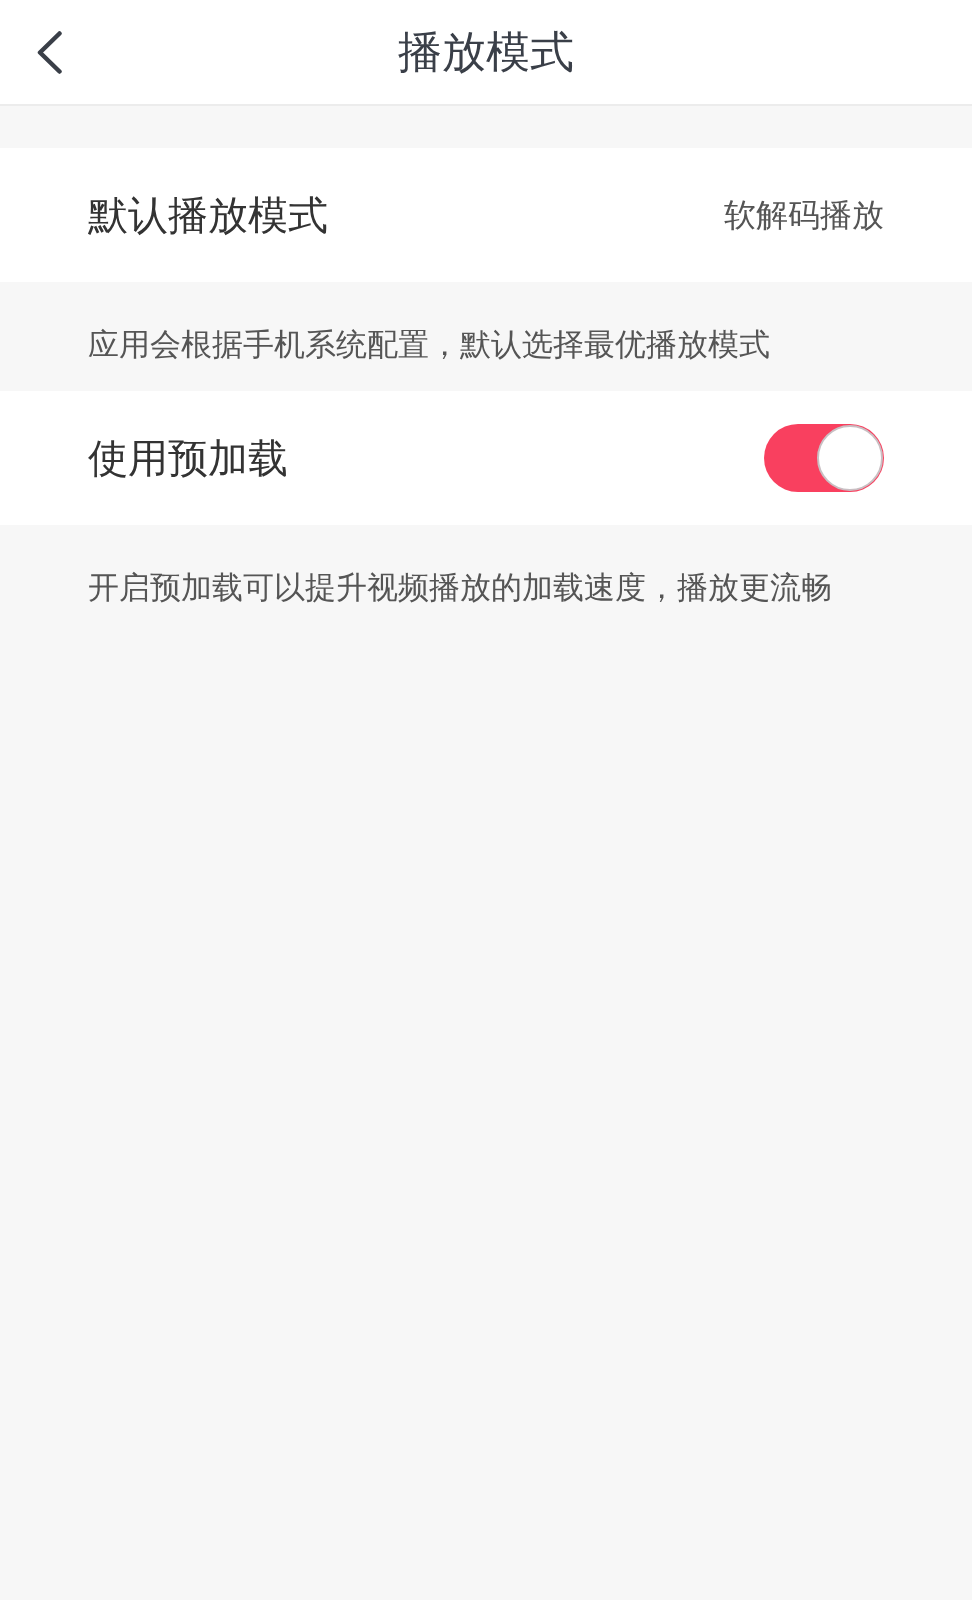 The width and height of the screenshot is (972, 1600). I want to click on setting-description: 开启预加载可以提升视频播放的加载速度，播放更流畅, so click(460, 588).